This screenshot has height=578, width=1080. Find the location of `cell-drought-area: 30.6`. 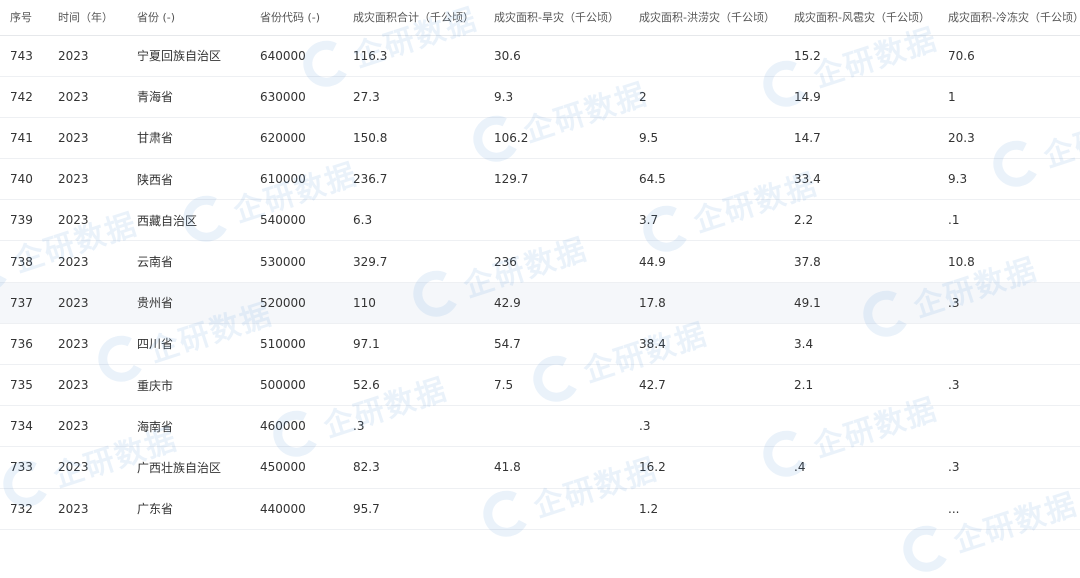

cell-drought-area: 30.6 is located at coordinates (556, 56).